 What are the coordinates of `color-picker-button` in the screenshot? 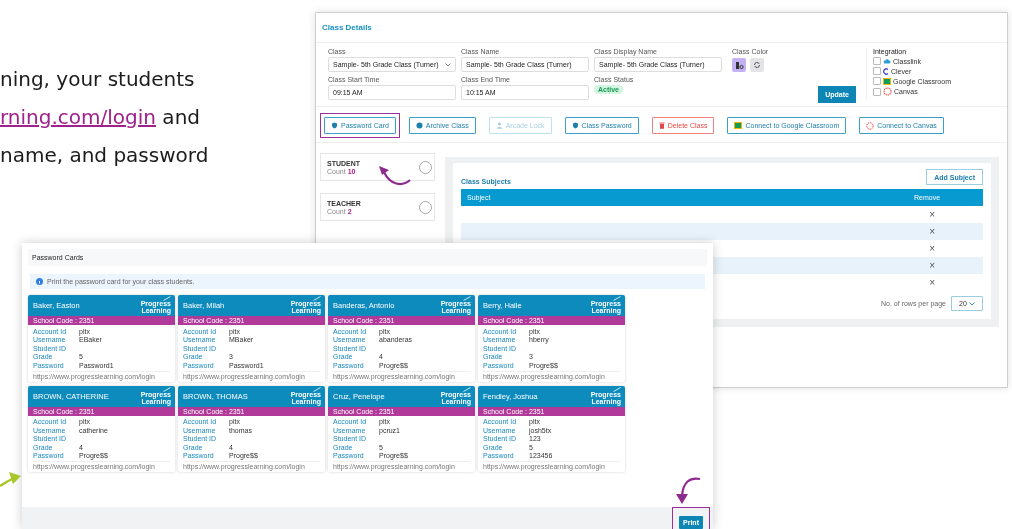 It's located at (739, 65).